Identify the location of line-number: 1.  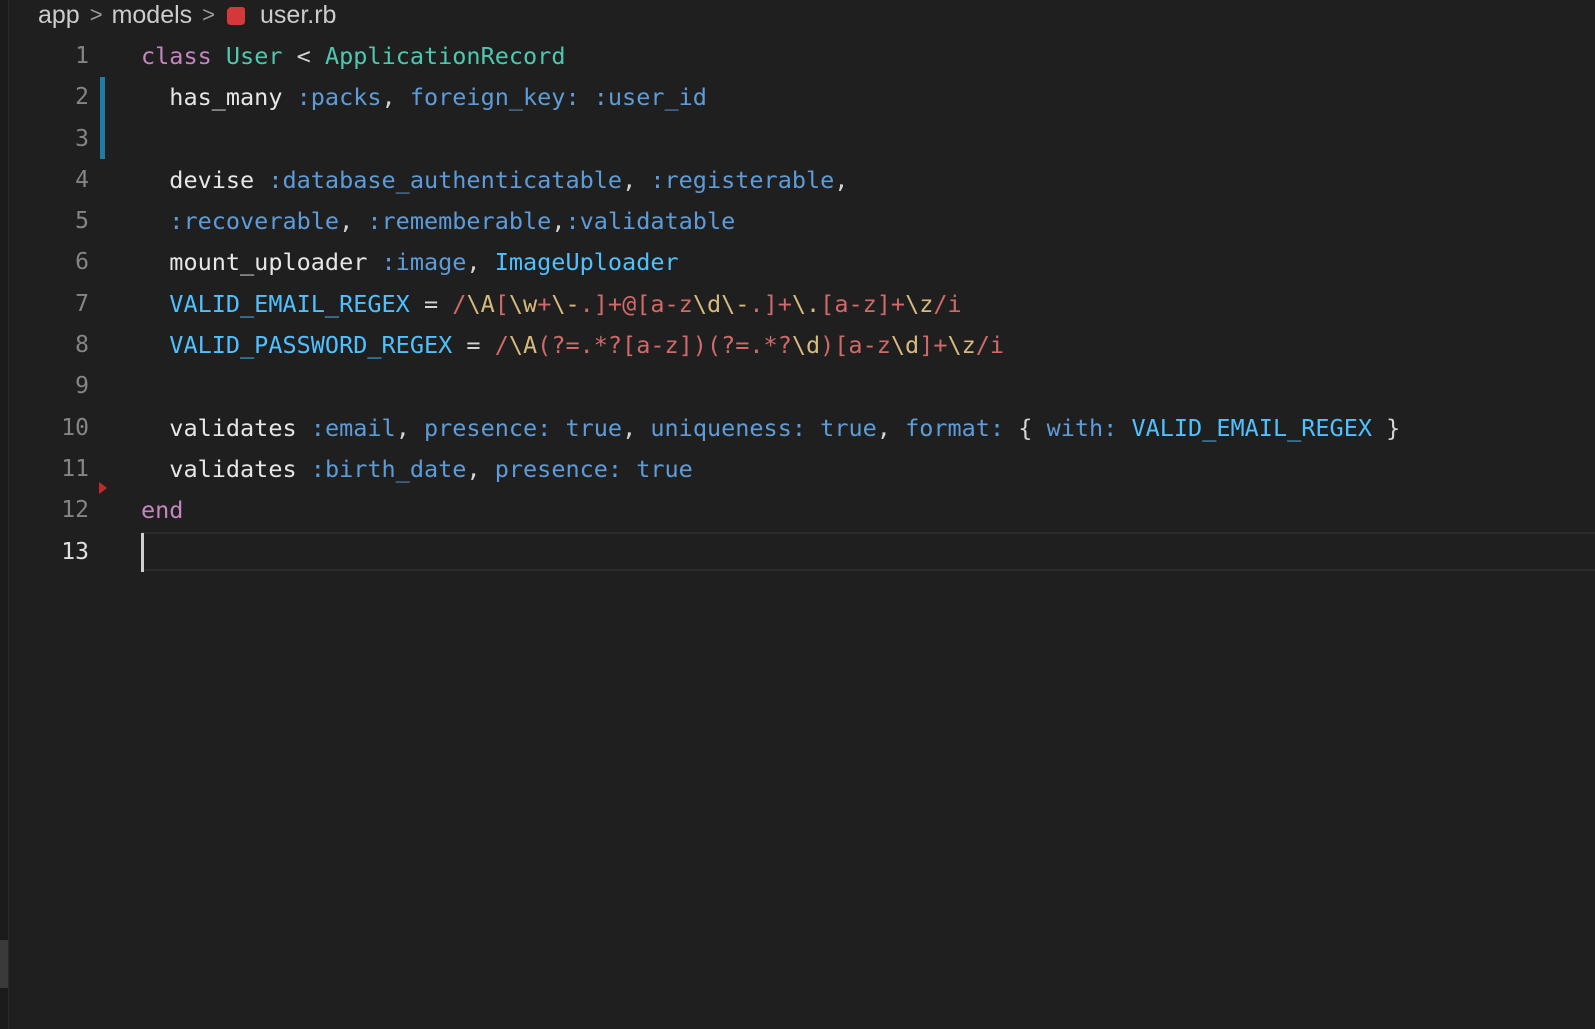
(82, 56).